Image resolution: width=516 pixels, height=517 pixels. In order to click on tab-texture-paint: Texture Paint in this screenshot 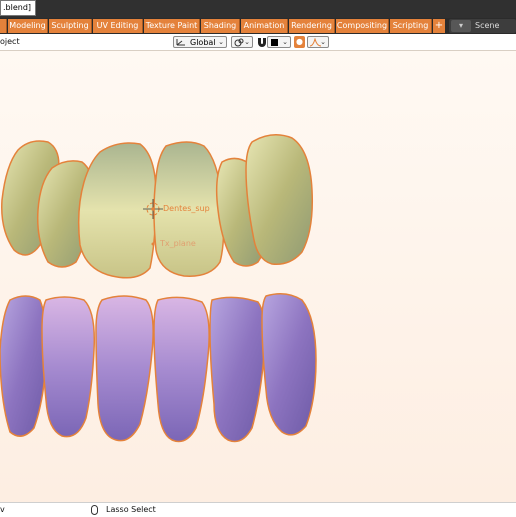, I will do `click(172, 26)`.